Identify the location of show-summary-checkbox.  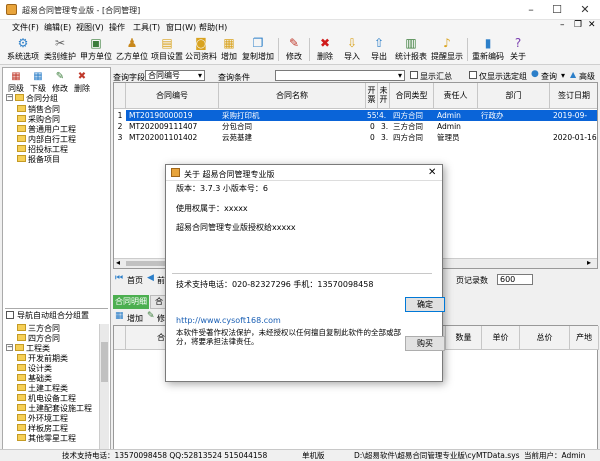
(414, 75).